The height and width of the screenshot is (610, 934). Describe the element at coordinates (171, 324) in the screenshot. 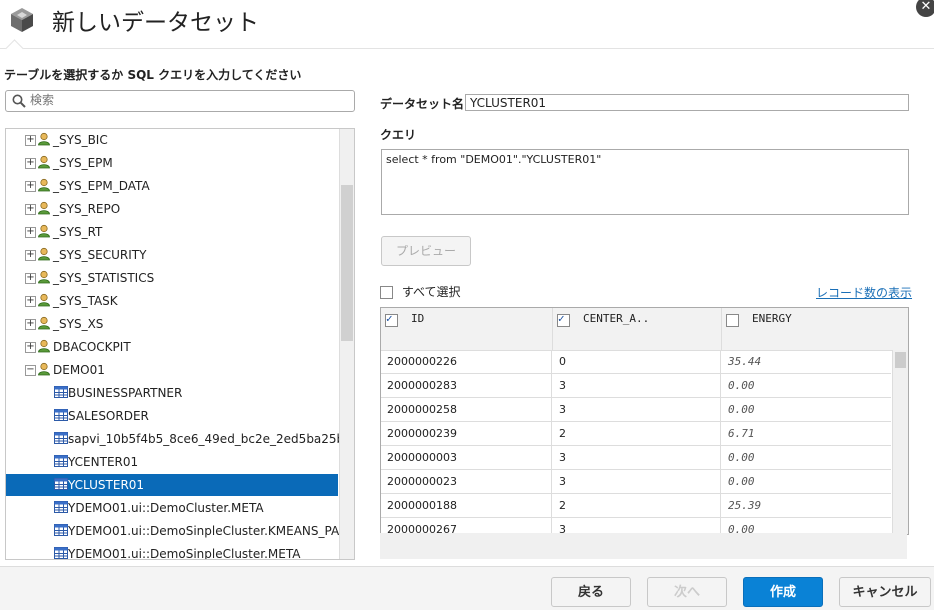

I see `tree-item: + _SYS_XS` at that location.